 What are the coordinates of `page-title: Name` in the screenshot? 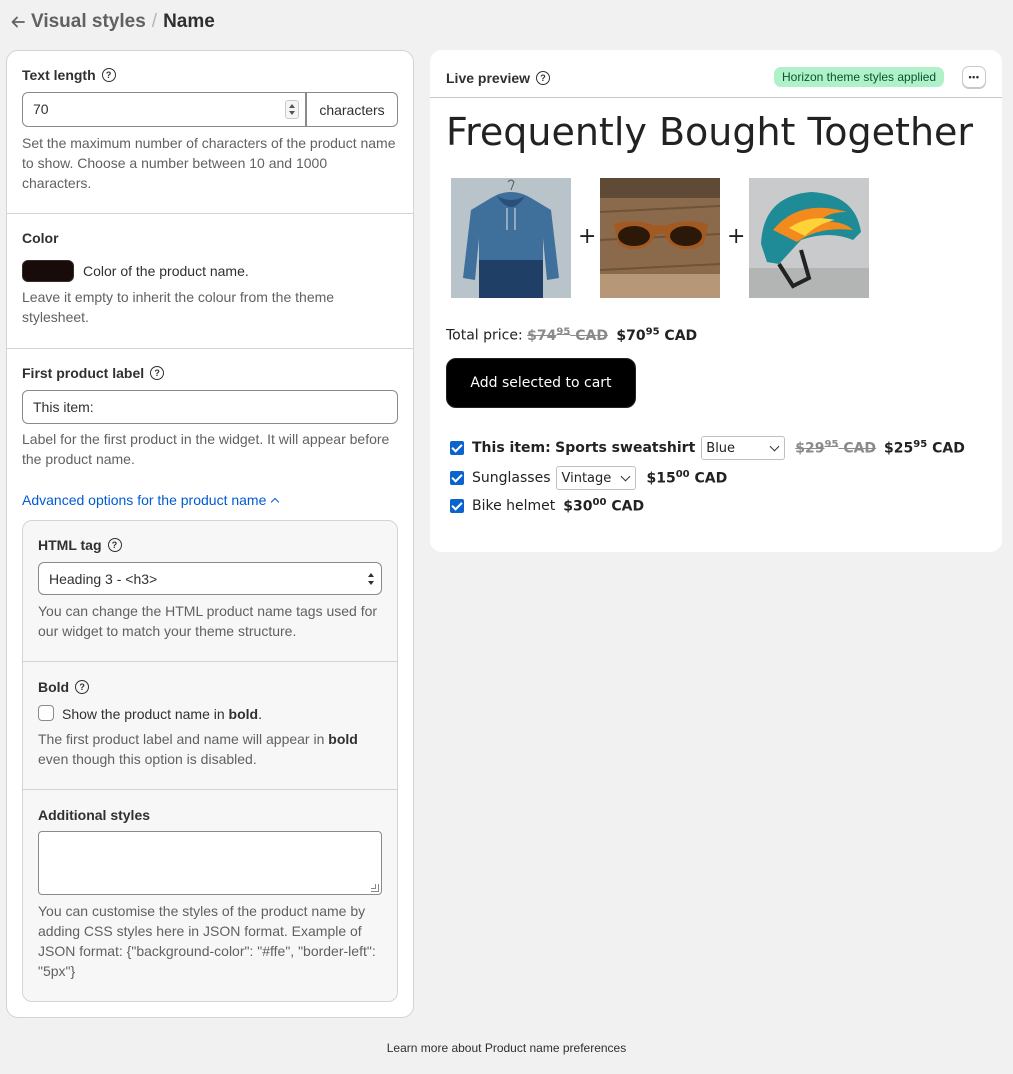 It's located at (189, 21).